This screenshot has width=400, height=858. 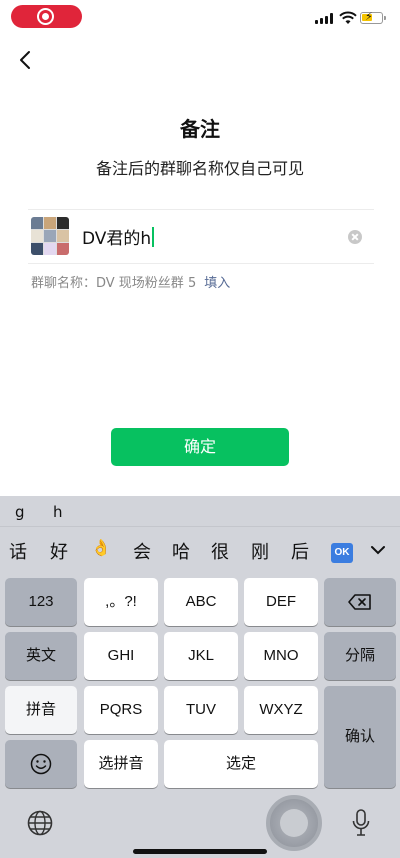 What do you see at coordinates (26, 60) in the screenshot?
I see `back-chevron-icon` at bounding box center [26, 60].